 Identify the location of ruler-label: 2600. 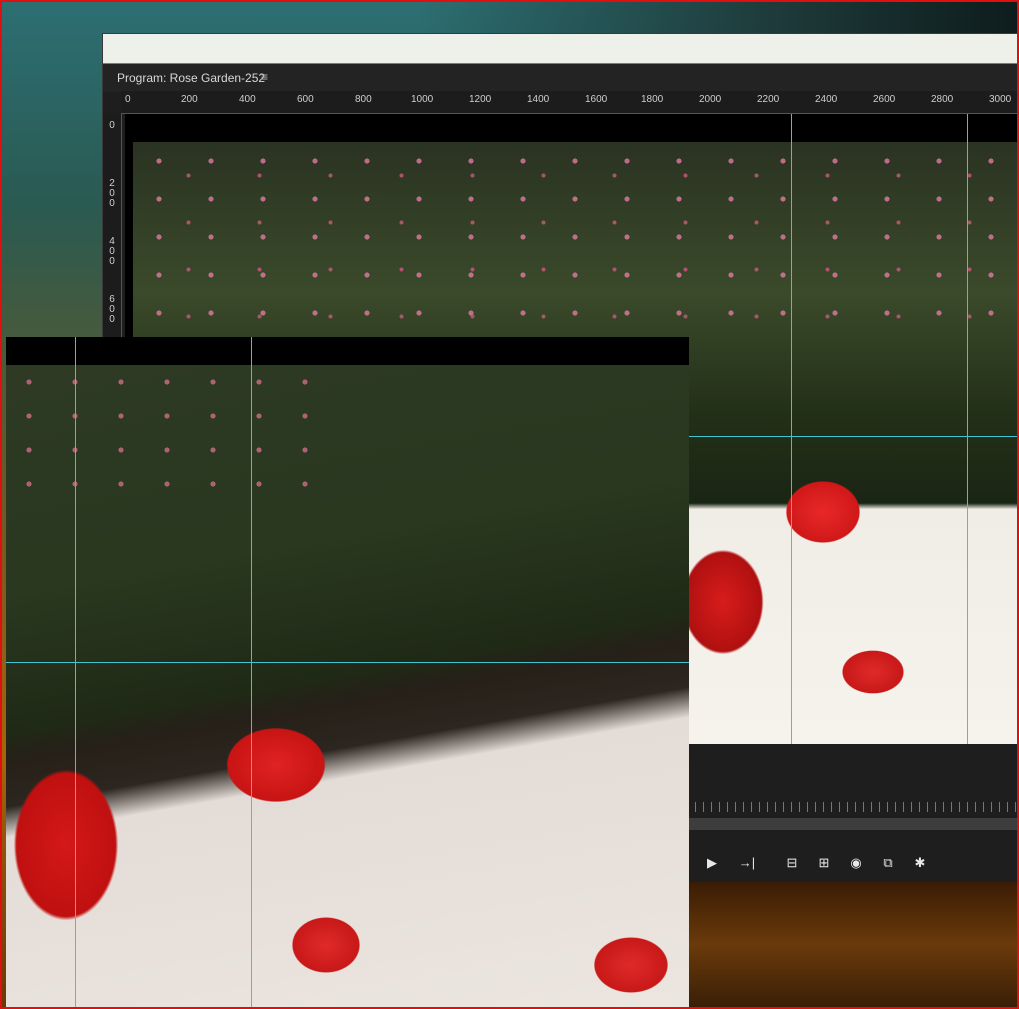
(884, 99).